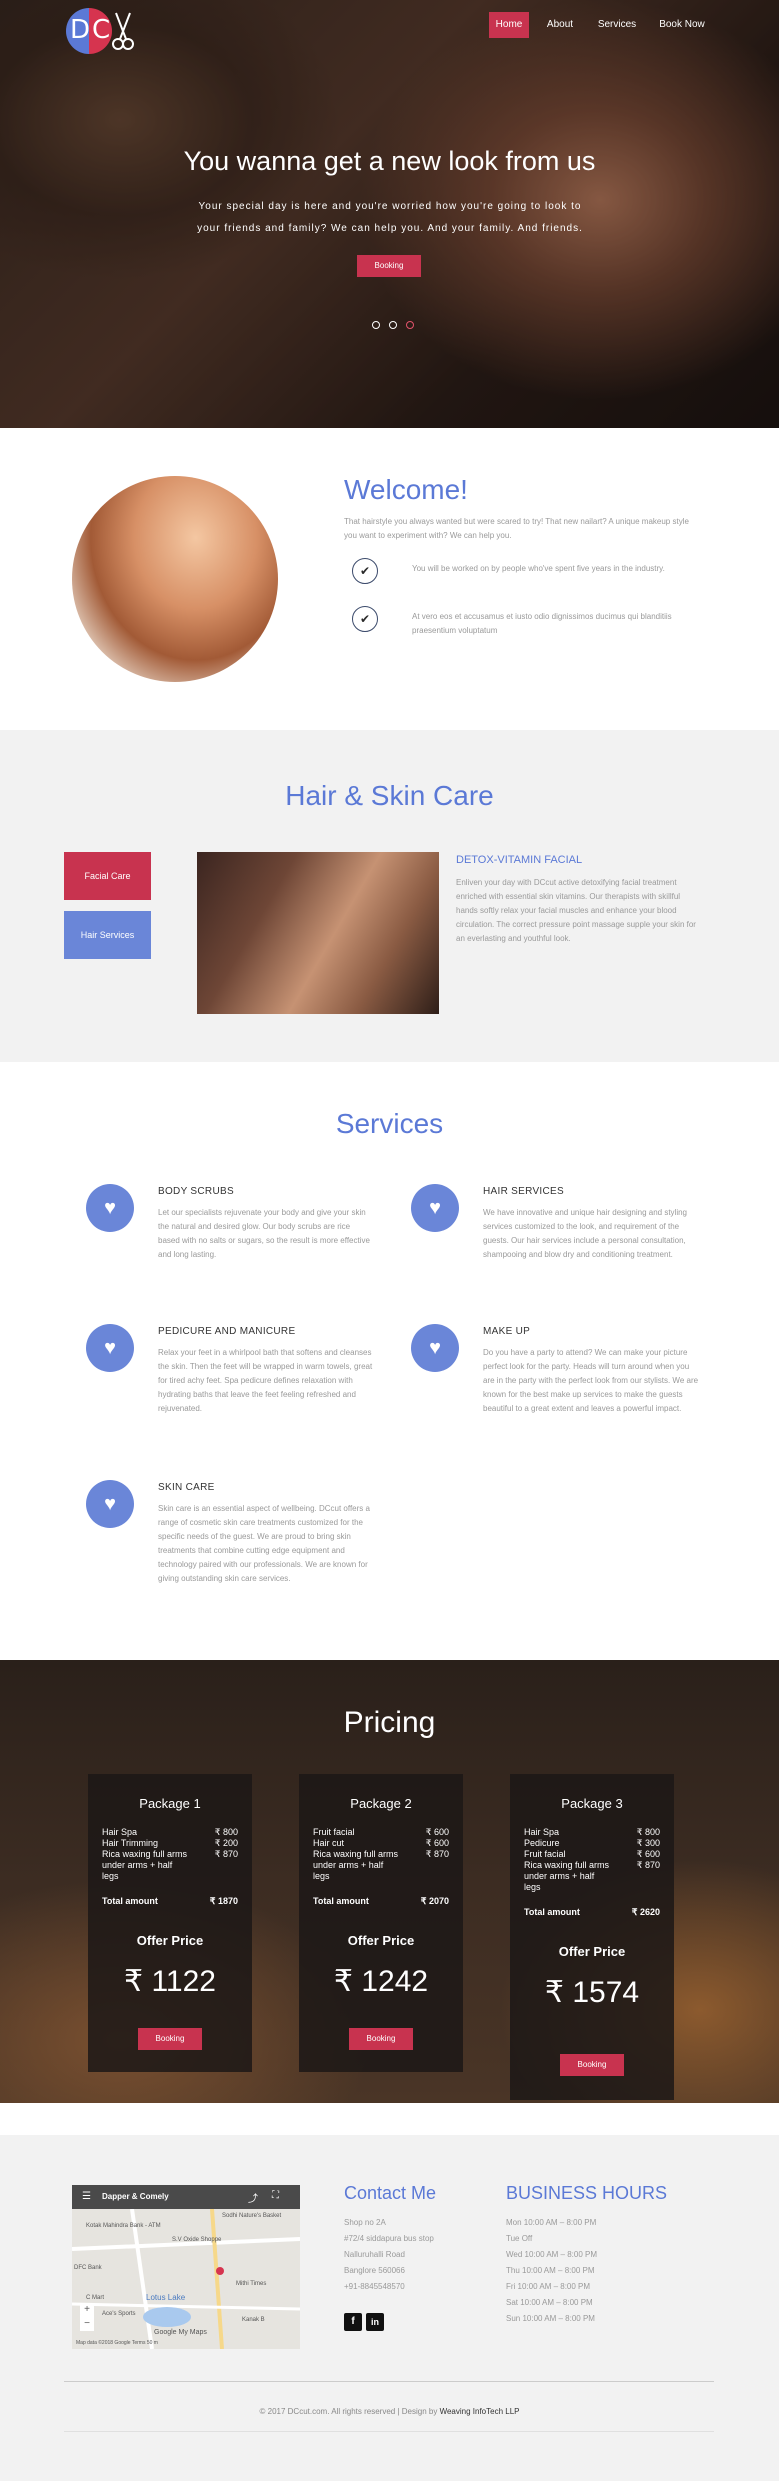  Describe the element at coordinates (226, 1843) in the screenshot. I see `item-price: ₹ 200` at that location.